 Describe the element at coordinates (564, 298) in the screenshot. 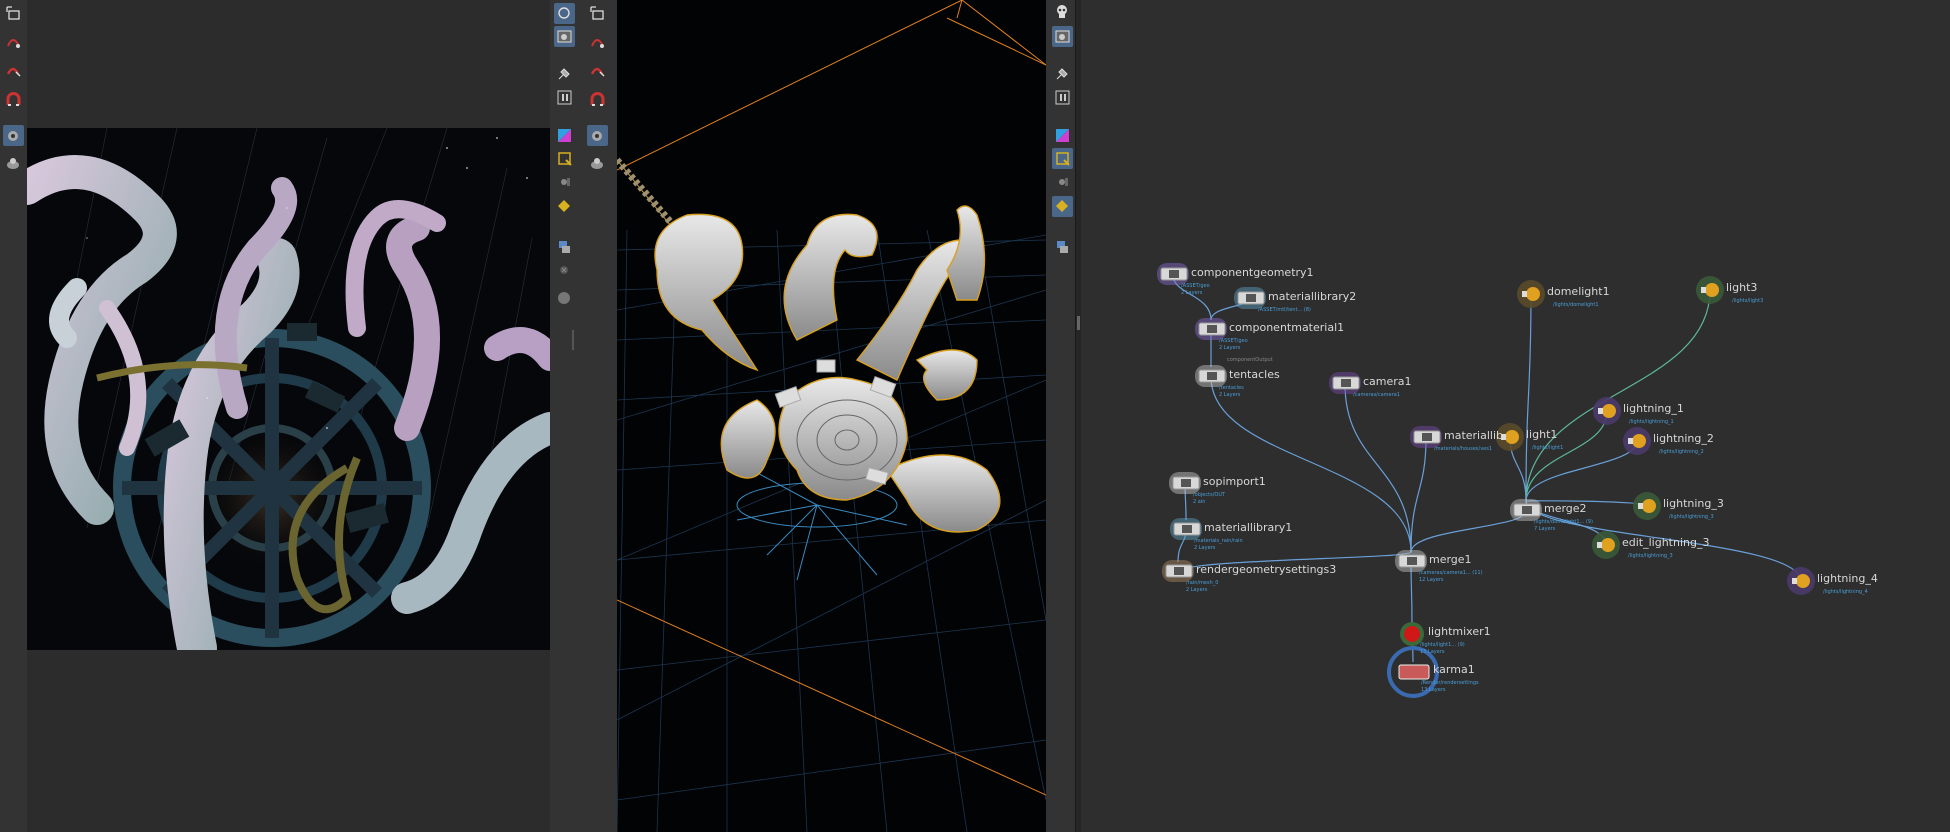

I see `sphere-icon` at that location.